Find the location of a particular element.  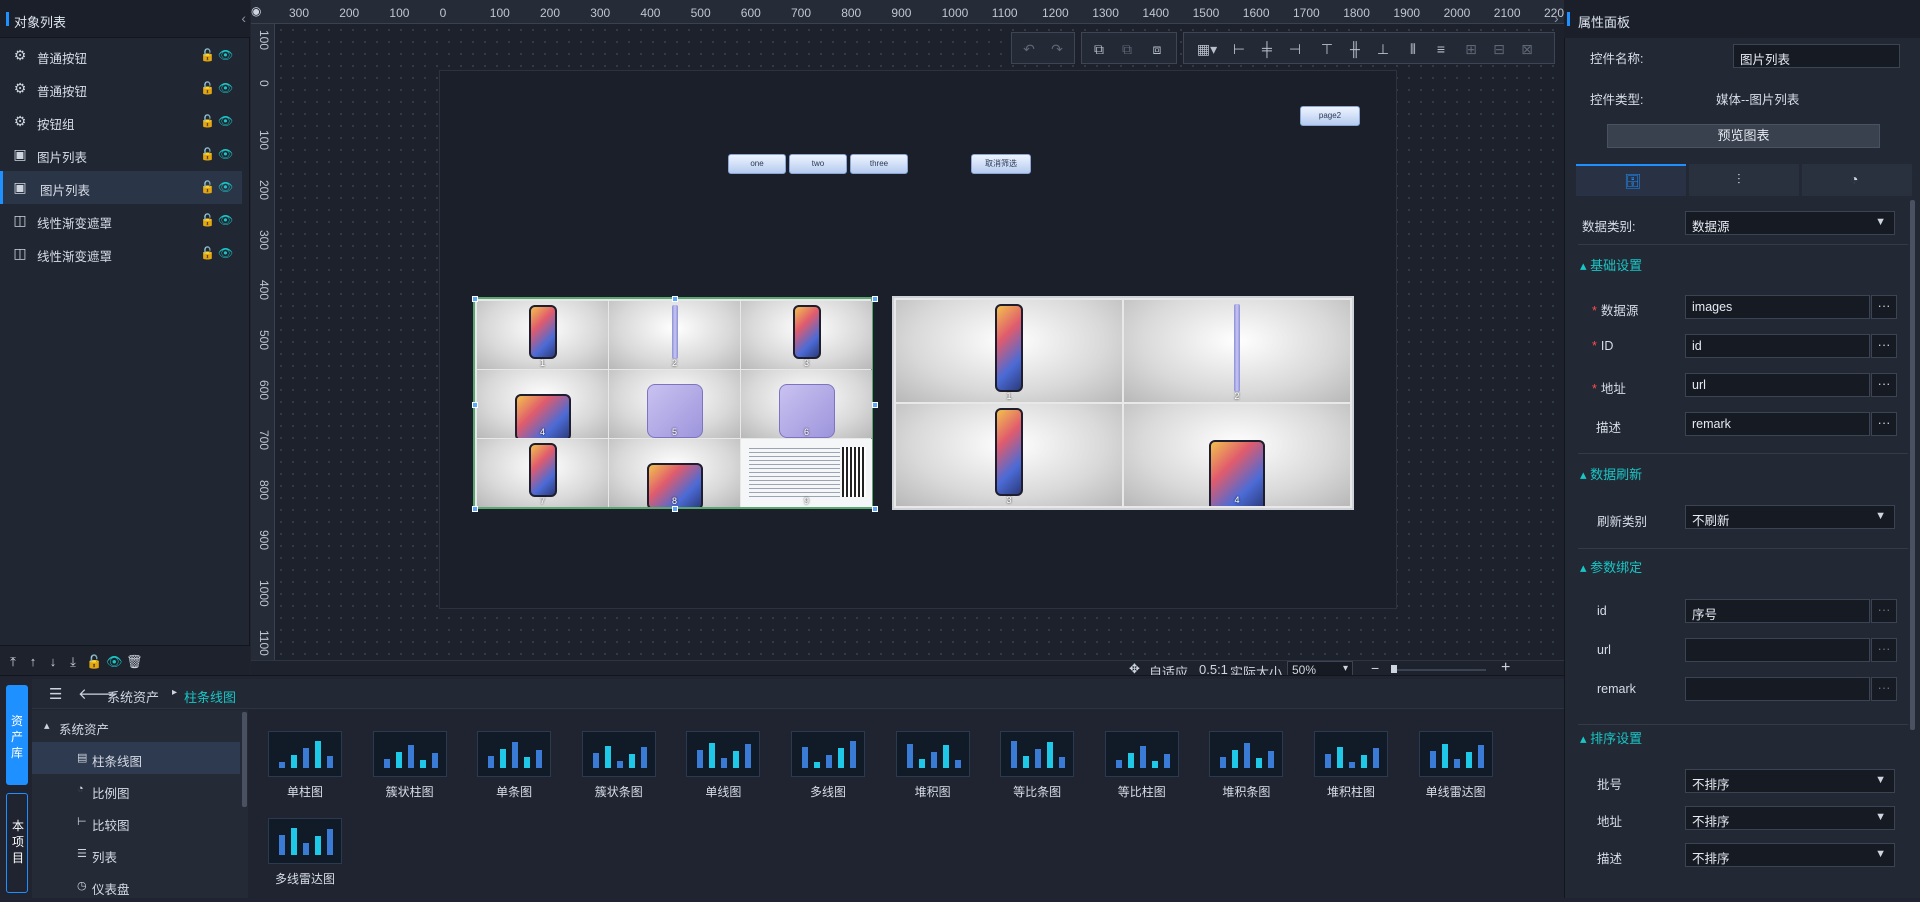

move-up-icon: ↑ is located at coordinates (33, 661).